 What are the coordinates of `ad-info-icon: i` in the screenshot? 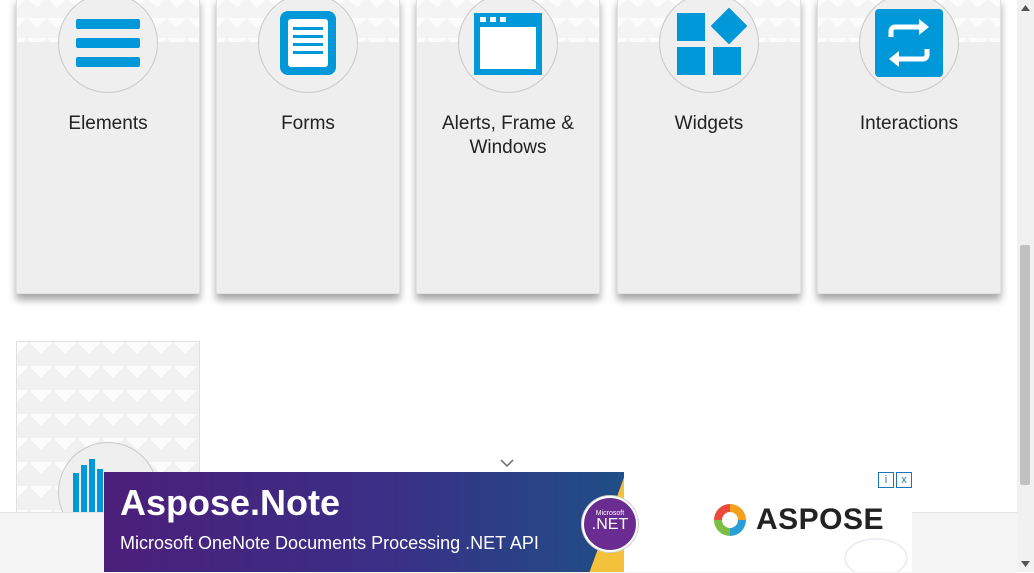 It's located at (886, 480).